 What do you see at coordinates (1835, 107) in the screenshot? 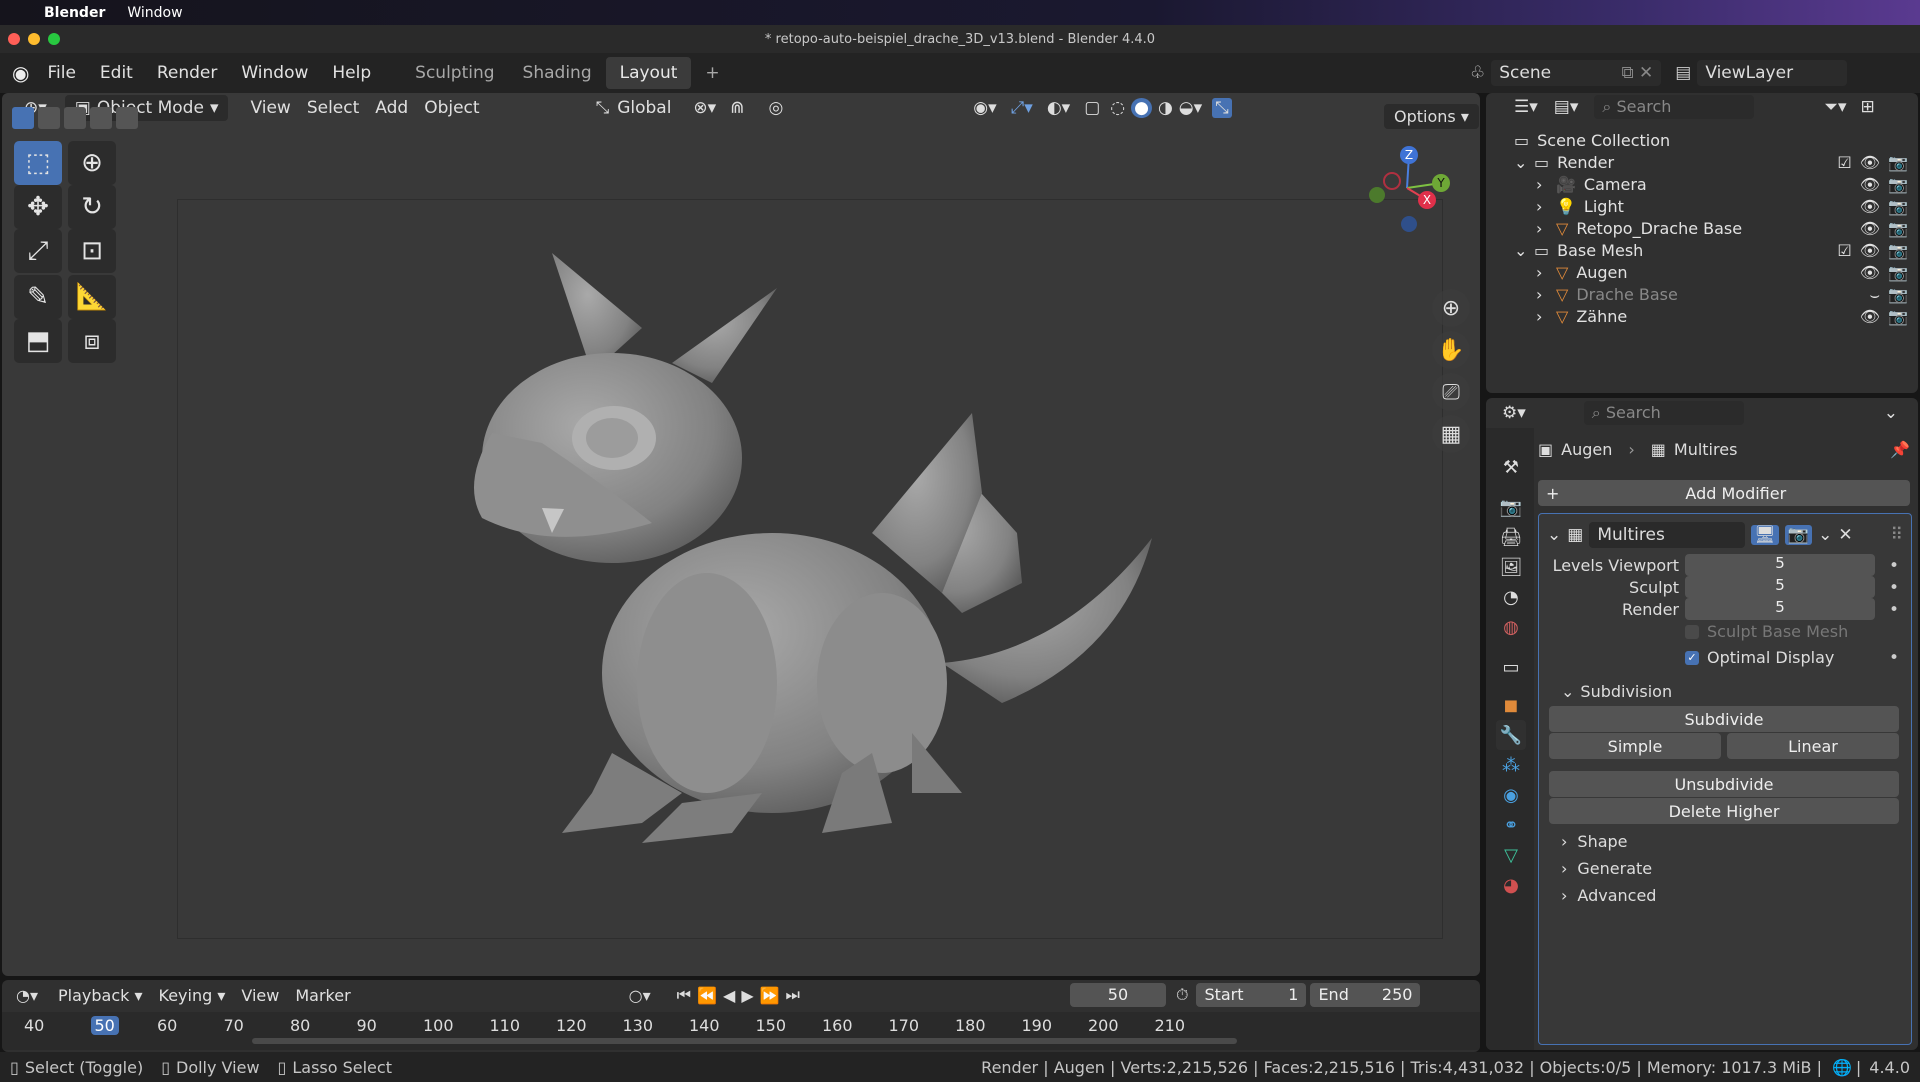
I see `filter-icon: ⏷▾` at bounding box center [1835, 107].